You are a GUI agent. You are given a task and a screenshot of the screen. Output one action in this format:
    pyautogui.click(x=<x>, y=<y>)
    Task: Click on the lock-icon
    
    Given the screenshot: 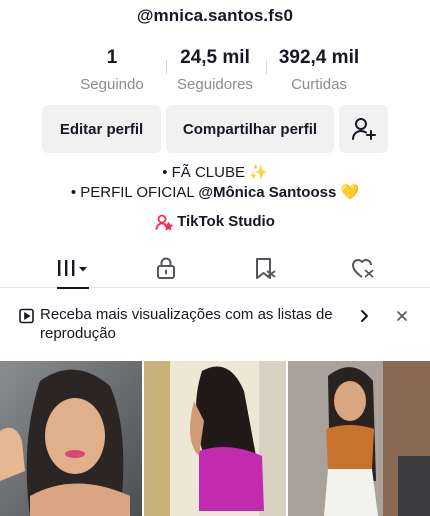 What is the action you would take?
    pyautogui.click(x=166, y=268)
    